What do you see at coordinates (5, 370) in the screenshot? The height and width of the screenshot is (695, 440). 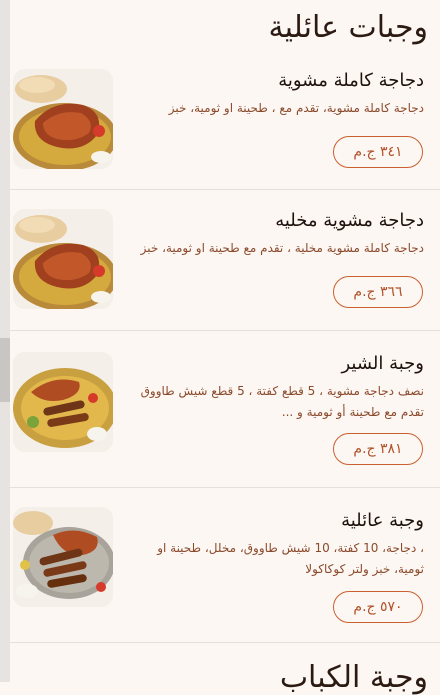 I see `scrollbar-thumb` at bounding box center [5, 370].